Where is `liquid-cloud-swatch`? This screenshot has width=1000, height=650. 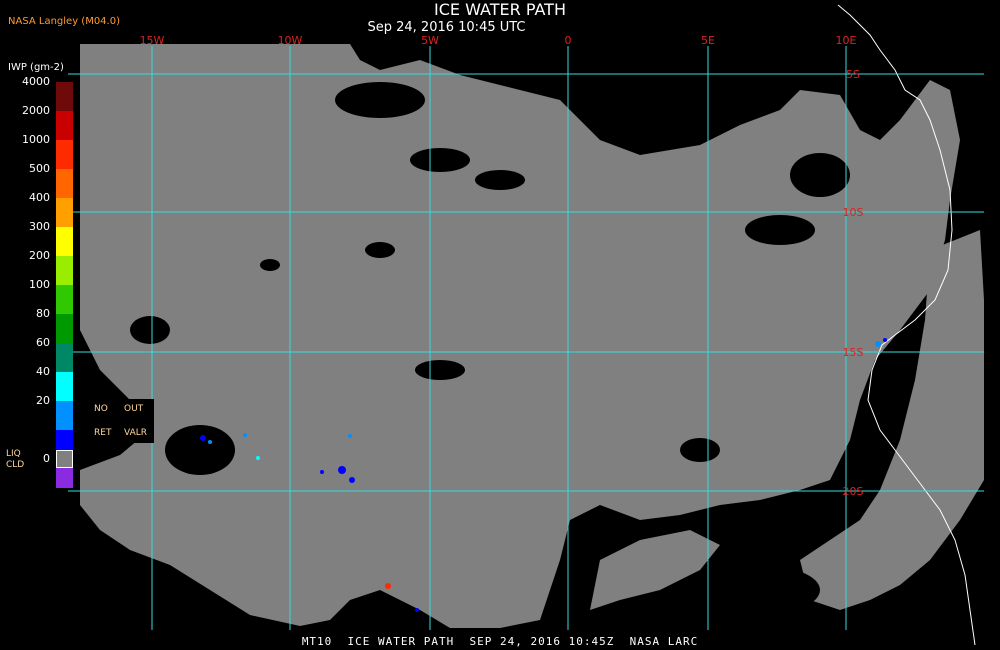 liquid-cloud-swatch is located at coordinates (64, 459).